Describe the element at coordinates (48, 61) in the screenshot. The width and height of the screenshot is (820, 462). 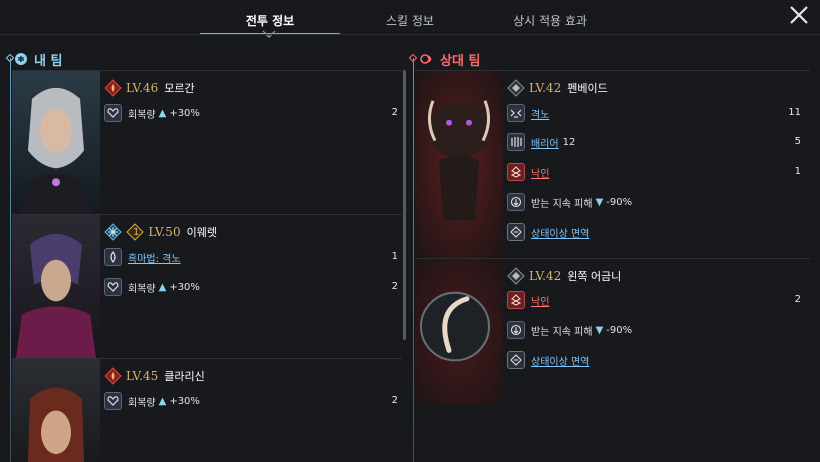
I see `my-team-title: 내 팀` at that location.